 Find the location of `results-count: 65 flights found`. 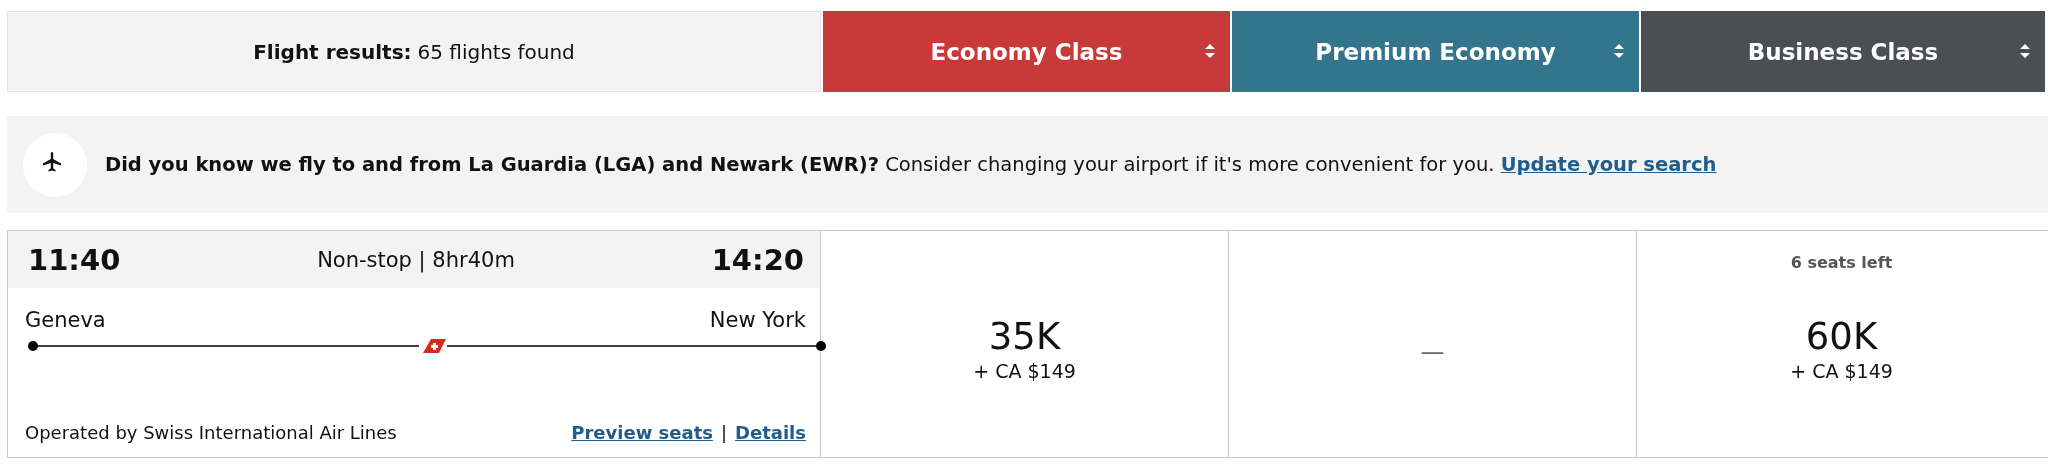

results-count: 65 flights found is located at coordinates (496, 51).